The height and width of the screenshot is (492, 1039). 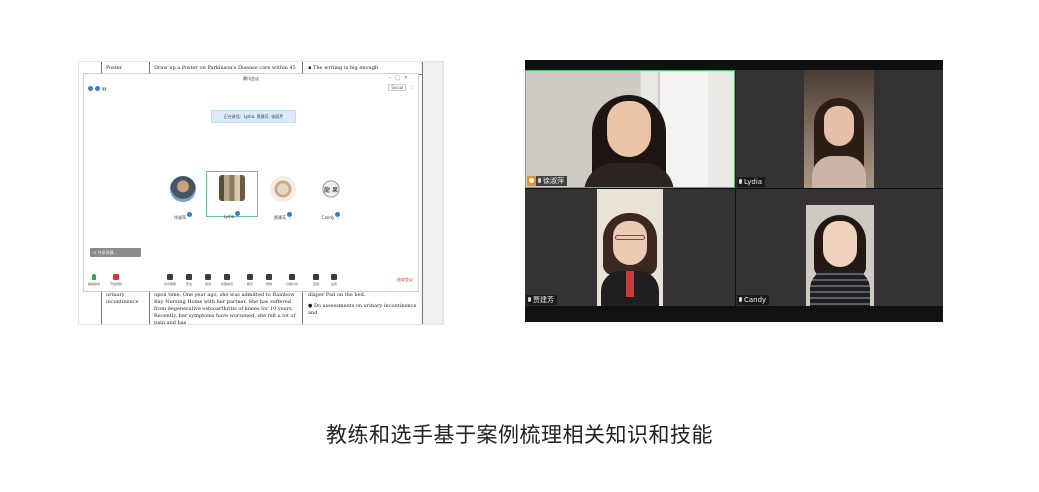 I want to click on settings-button: 设置, so click(x=334, y=280).